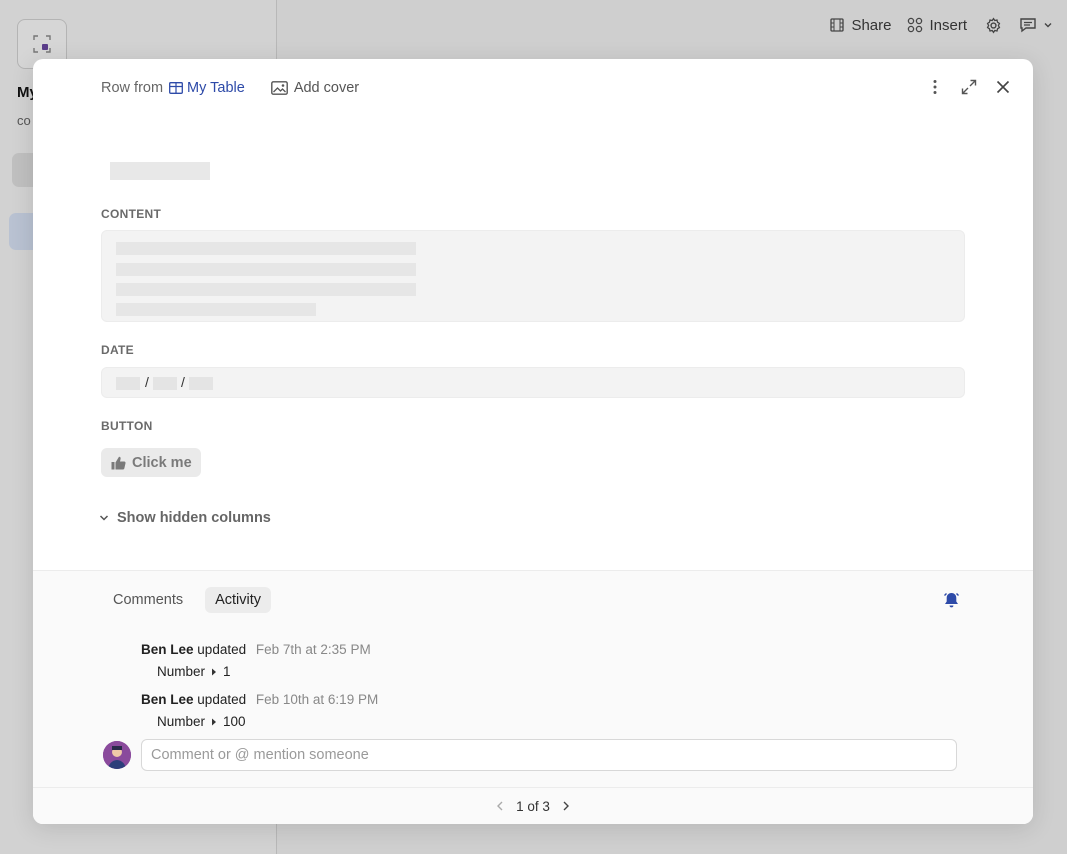 Image resolution: width=1067 pixels, height=854 pixels. Describe the element at coordinates (317, 699) in the screenshot. I see `activity-timestamp: Feb 10th at 6:19 PM` at that location.